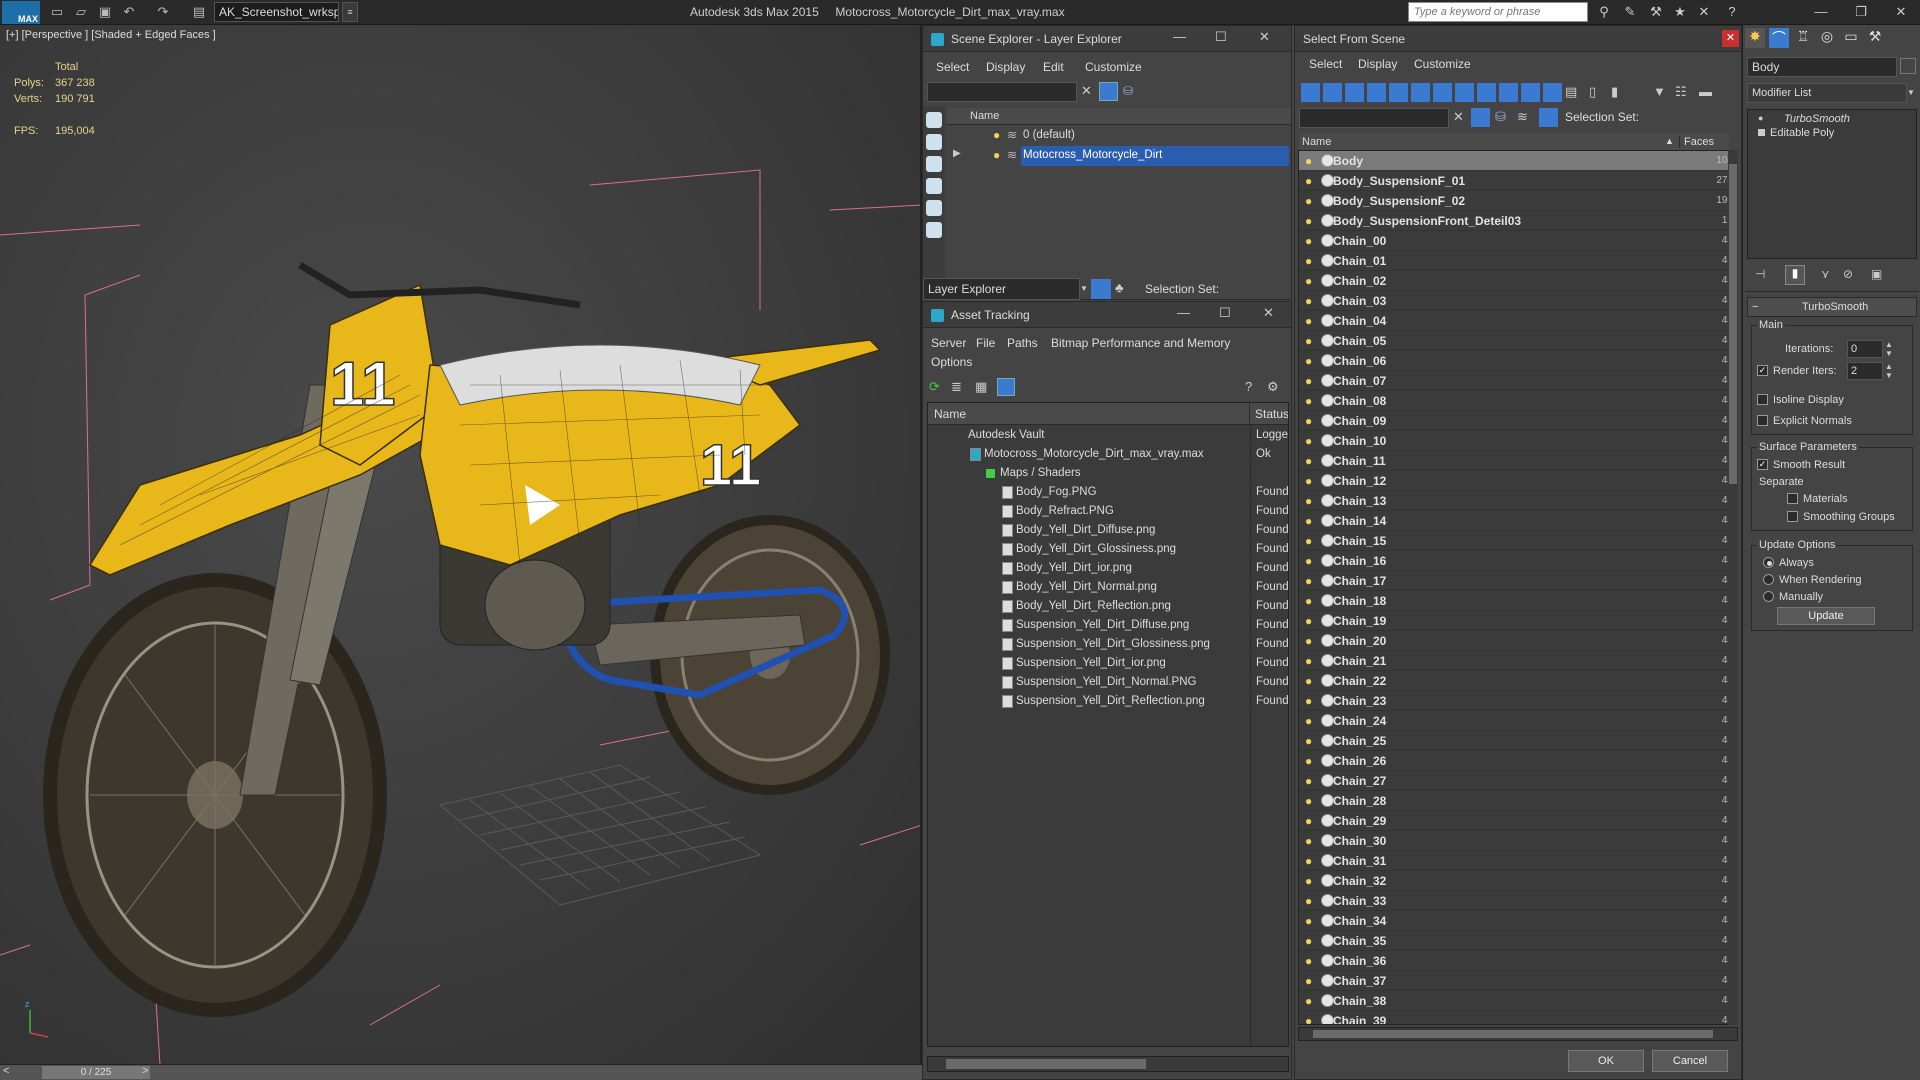  I want to click on scene-object-row: ●Chain_0145, so click(1518, 261).